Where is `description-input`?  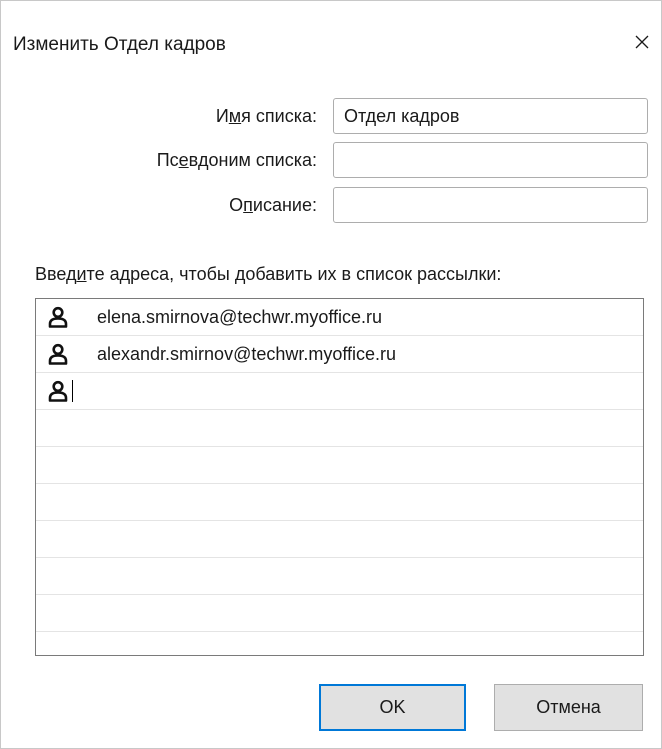
description-input is located at coordinates (490, 205).